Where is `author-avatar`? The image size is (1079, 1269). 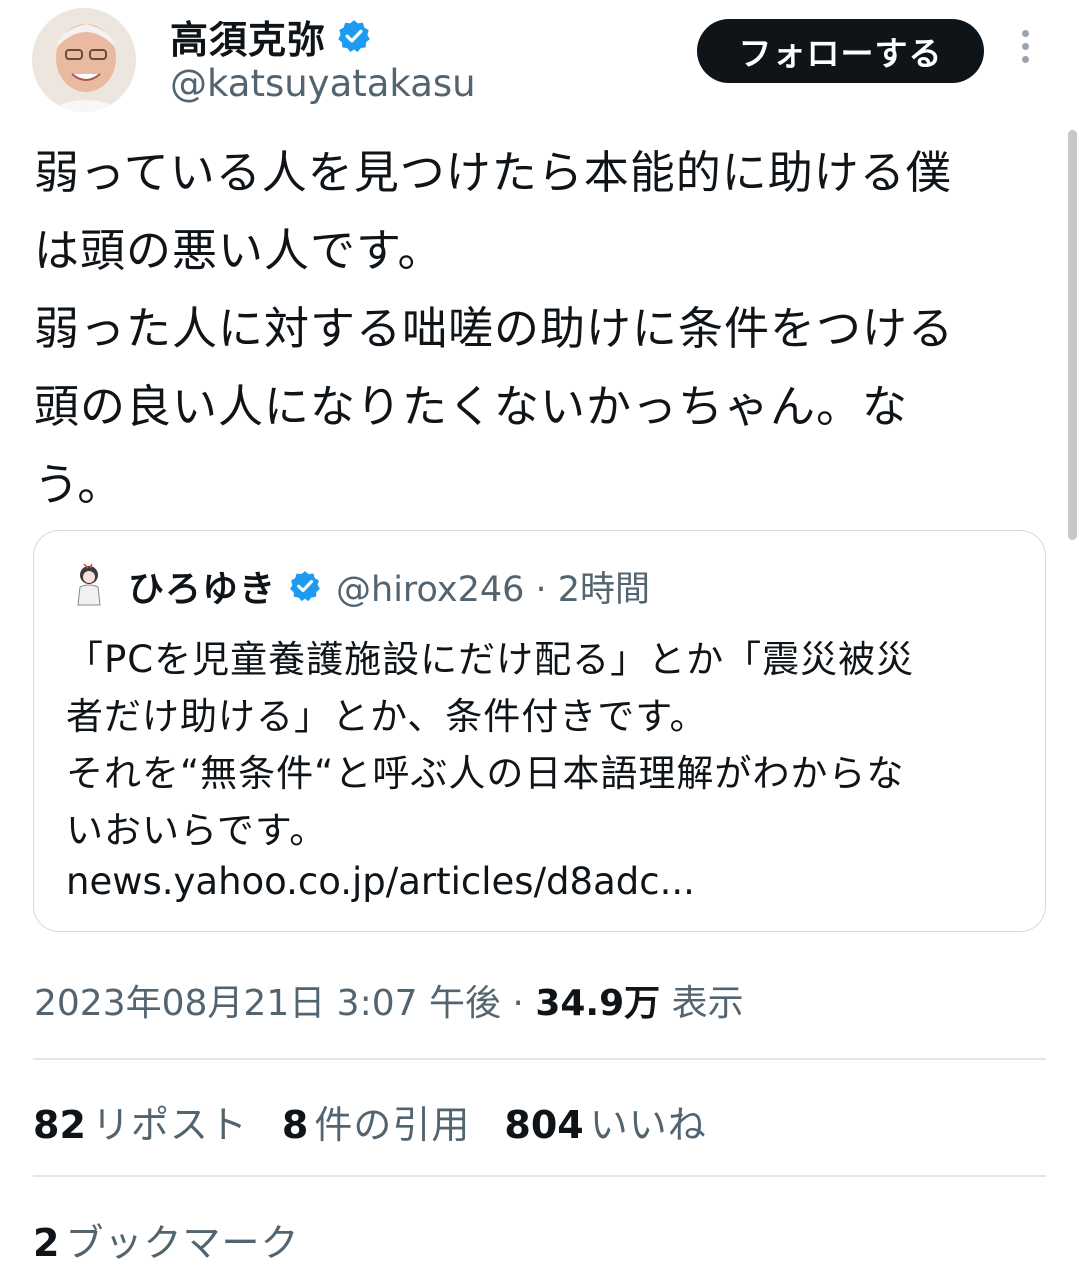
author-avatar is located at coordinates (84, 60).